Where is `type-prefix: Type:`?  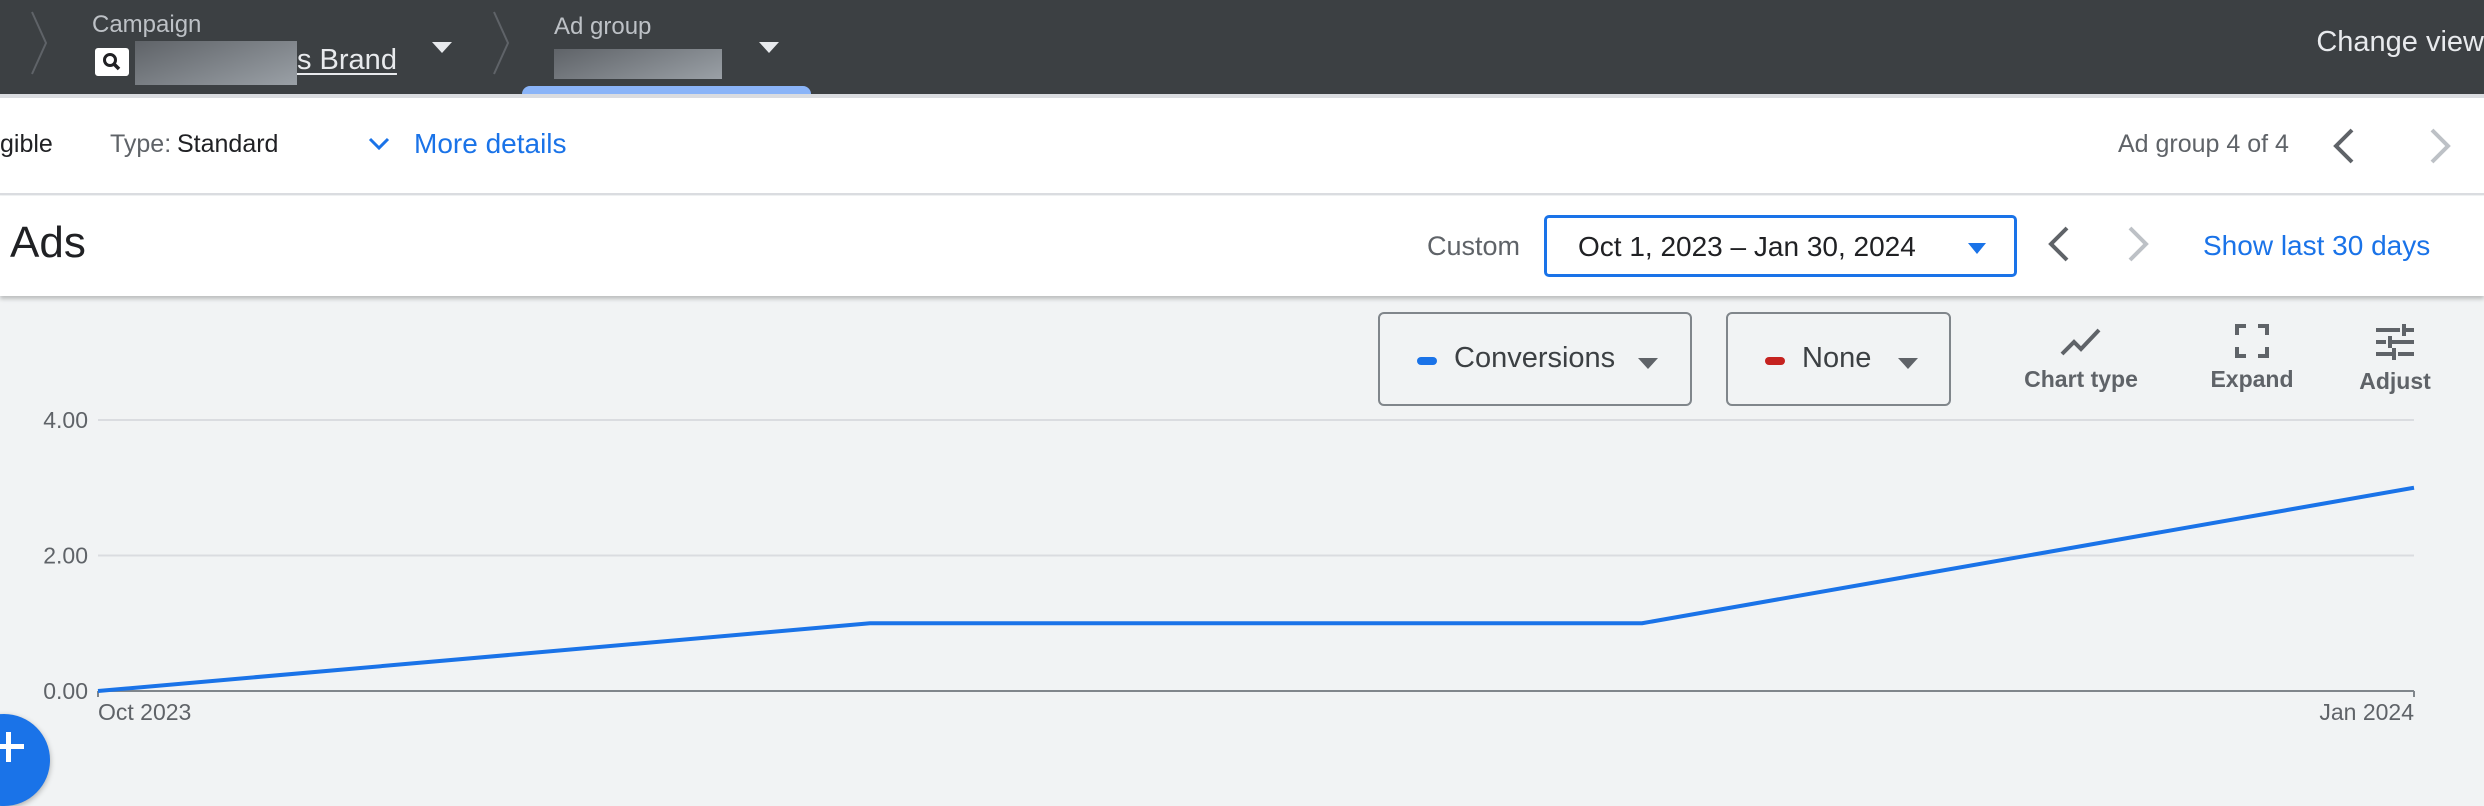 type-prefix: Type: is located at coordinates (140, 144).